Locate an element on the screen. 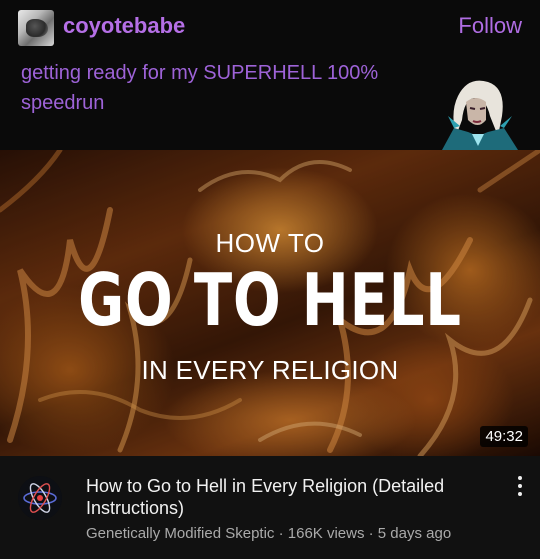 This screenshot has height=559, width=540. thumbnail-text-line3: IN EVERY RELIGION is located at coordinates (270, 370).